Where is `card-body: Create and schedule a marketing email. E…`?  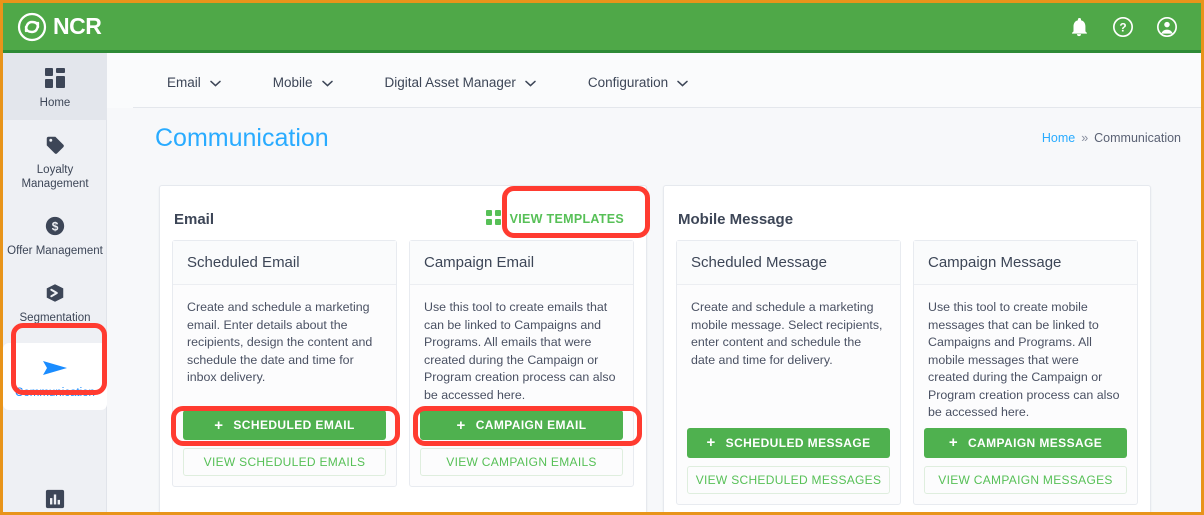
card-body: Create and schedule a marketing email. E… is located at coordinates (284, 344).